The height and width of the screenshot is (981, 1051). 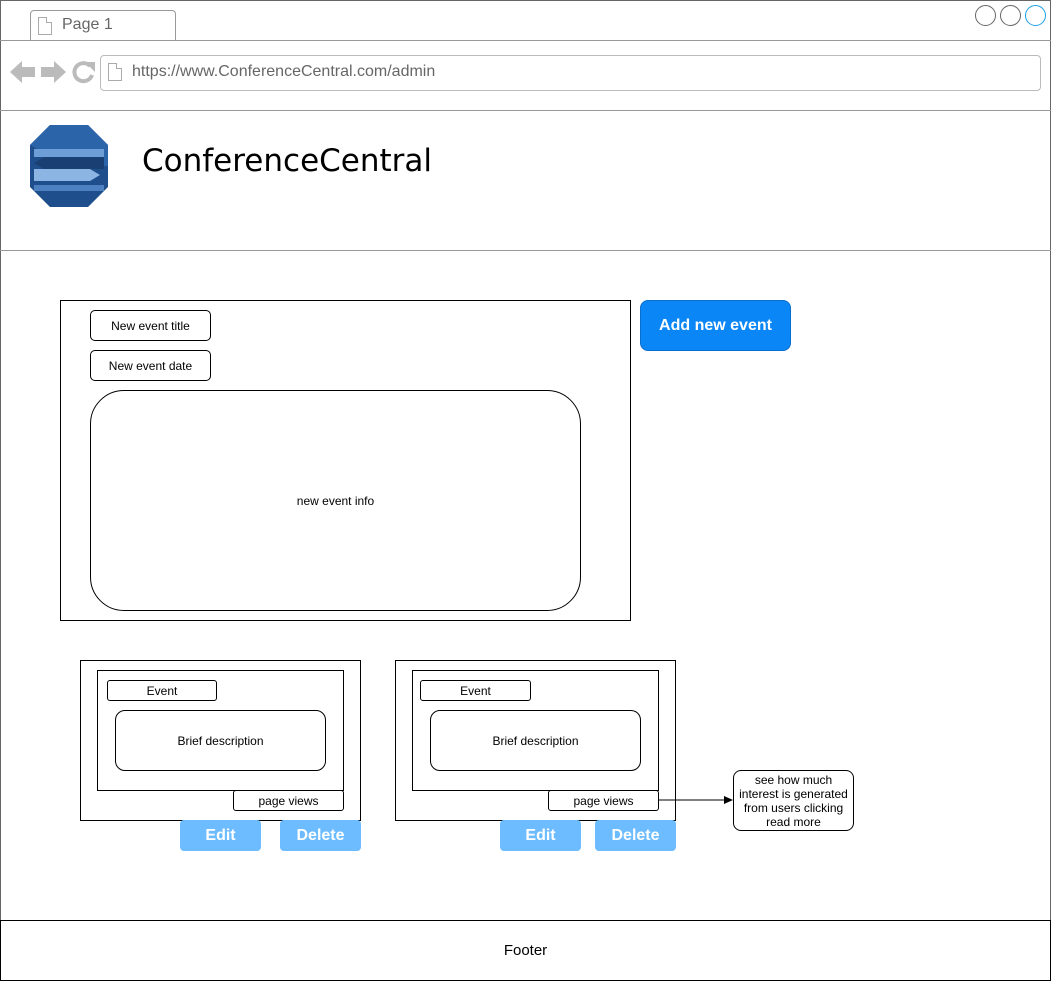 What do you see at coordinates (69, 166) in the screenshot?
I see `site-logo` at bounding box center [69, 166].